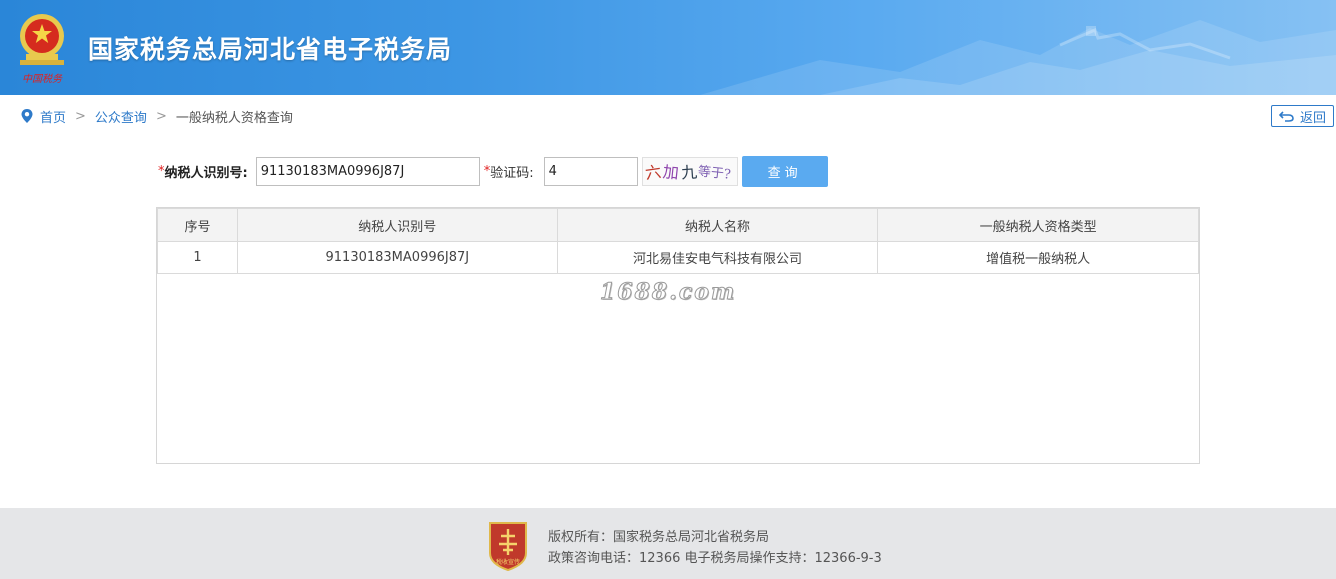 The width and height of the screenshot is (1336, 579). What do you see at coordinates (714, 173) in the screenshot?
I see `captcha-char: 等于?` at bounding box center [714, 173].